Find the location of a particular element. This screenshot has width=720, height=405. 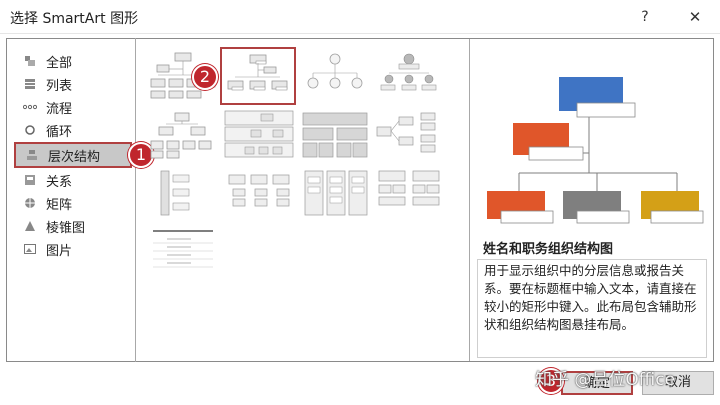

pyramid-icon is located at coordinates (30, 226).